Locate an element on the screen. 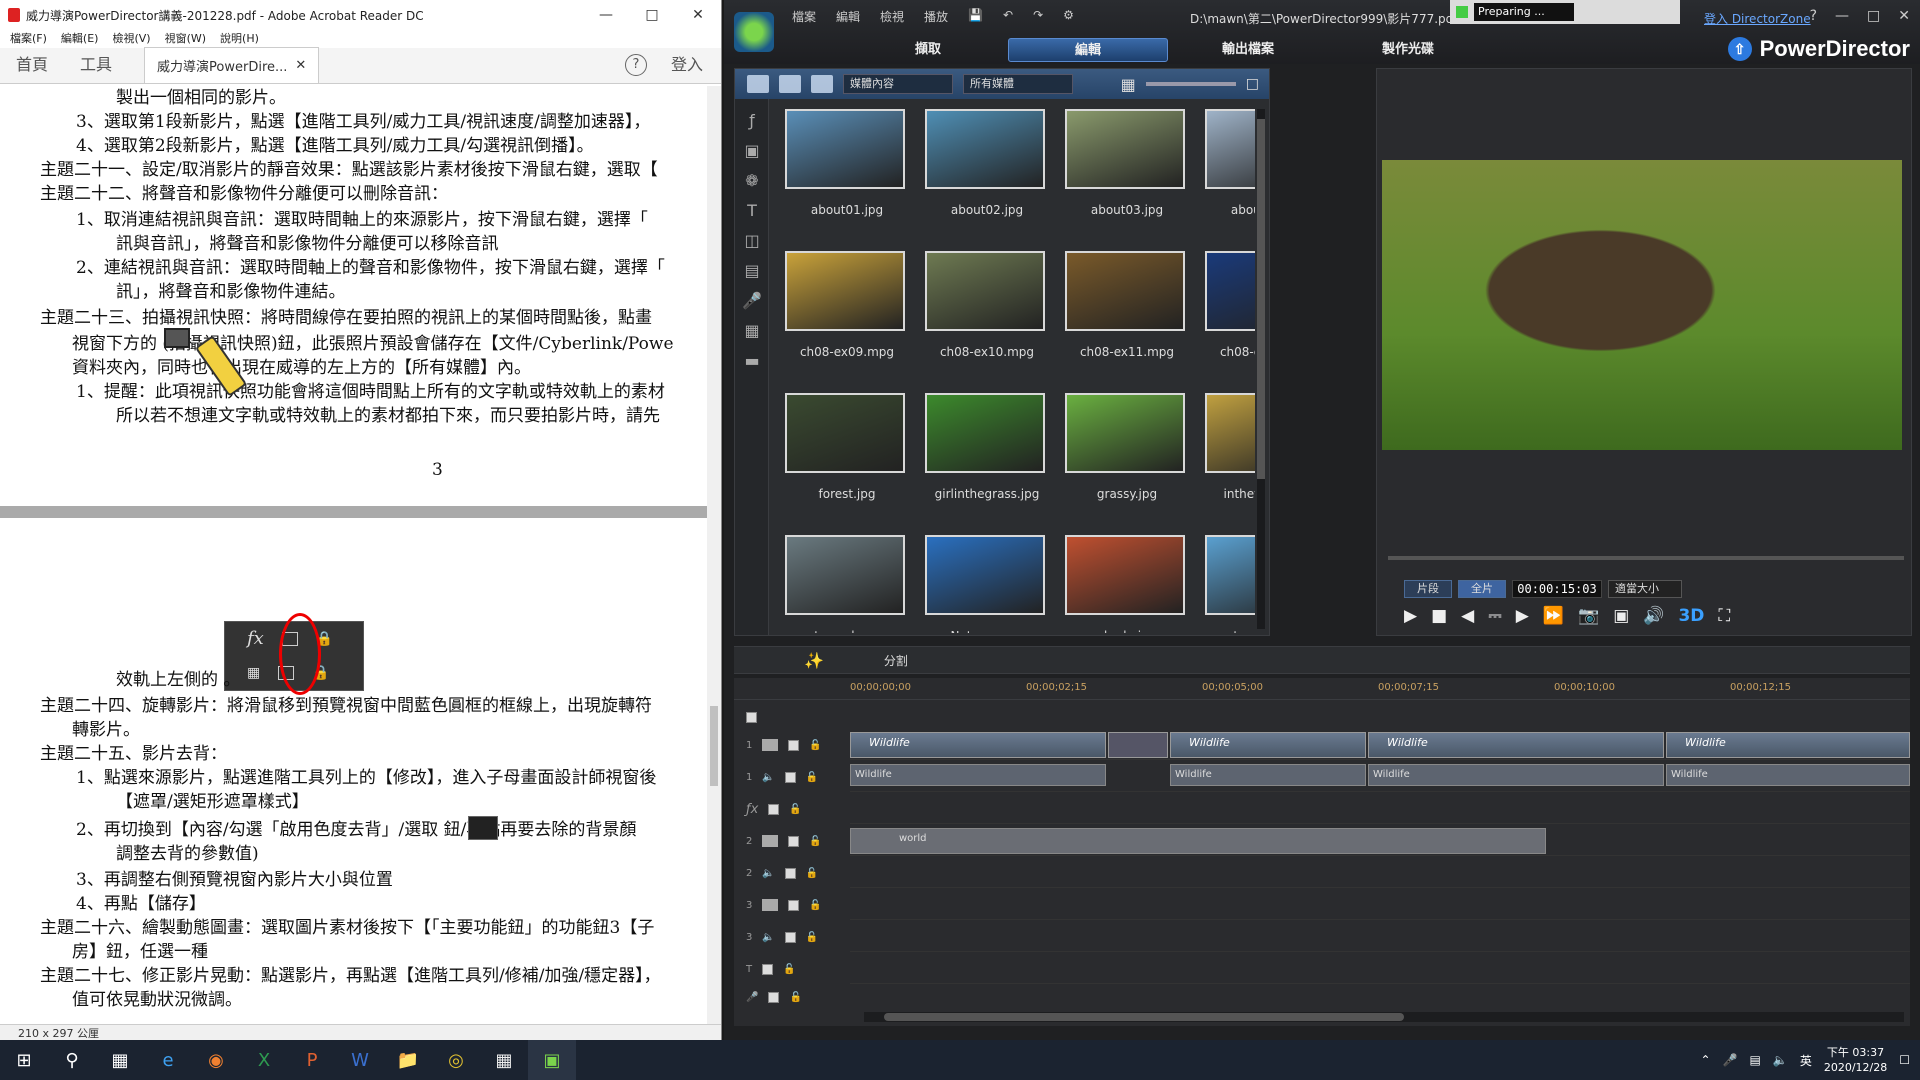 This screenshot has width=1920, height=1080. voice-over-icon: 🎤 is located at coordinates (752, 300).